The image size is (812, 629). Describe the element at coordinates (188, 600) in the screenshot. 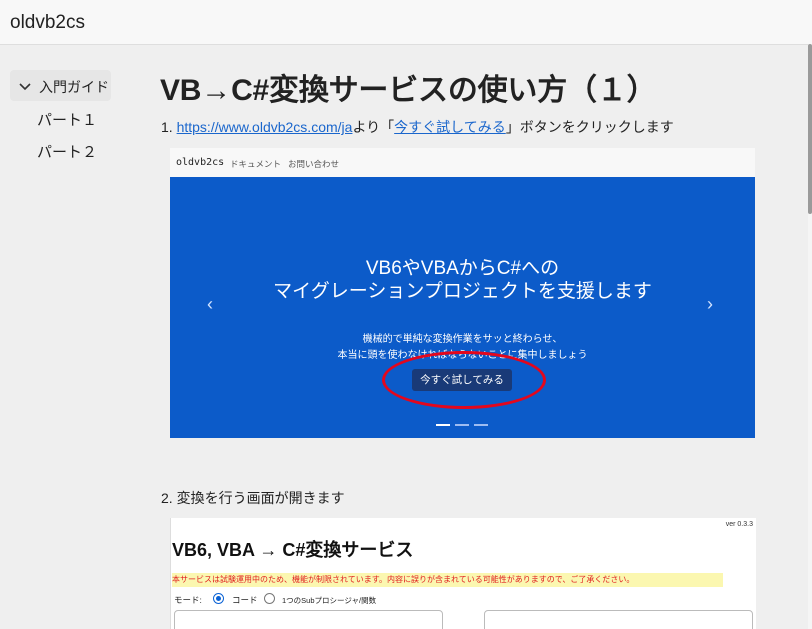

I see `mode-label: モード:` at that location.